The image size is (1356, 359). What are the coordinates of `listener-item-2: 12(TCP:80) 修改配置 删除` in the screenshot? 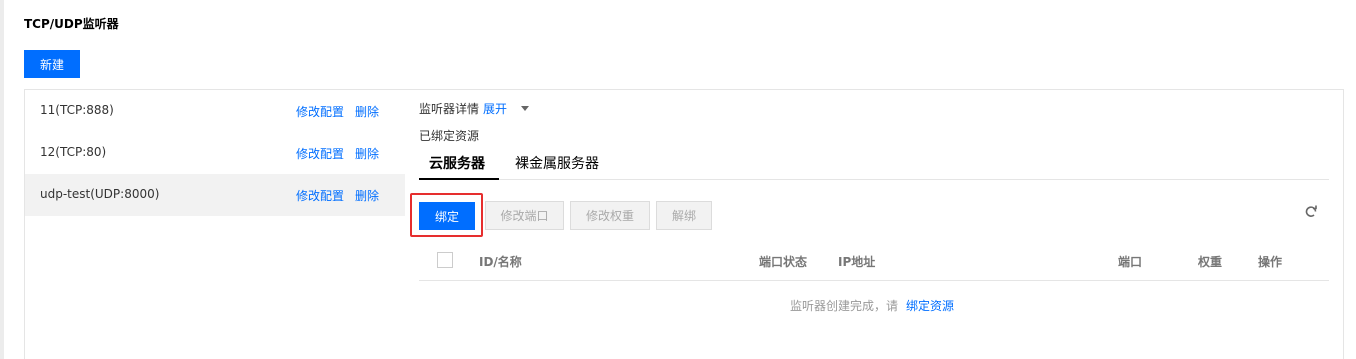 It's located at (215, 153).